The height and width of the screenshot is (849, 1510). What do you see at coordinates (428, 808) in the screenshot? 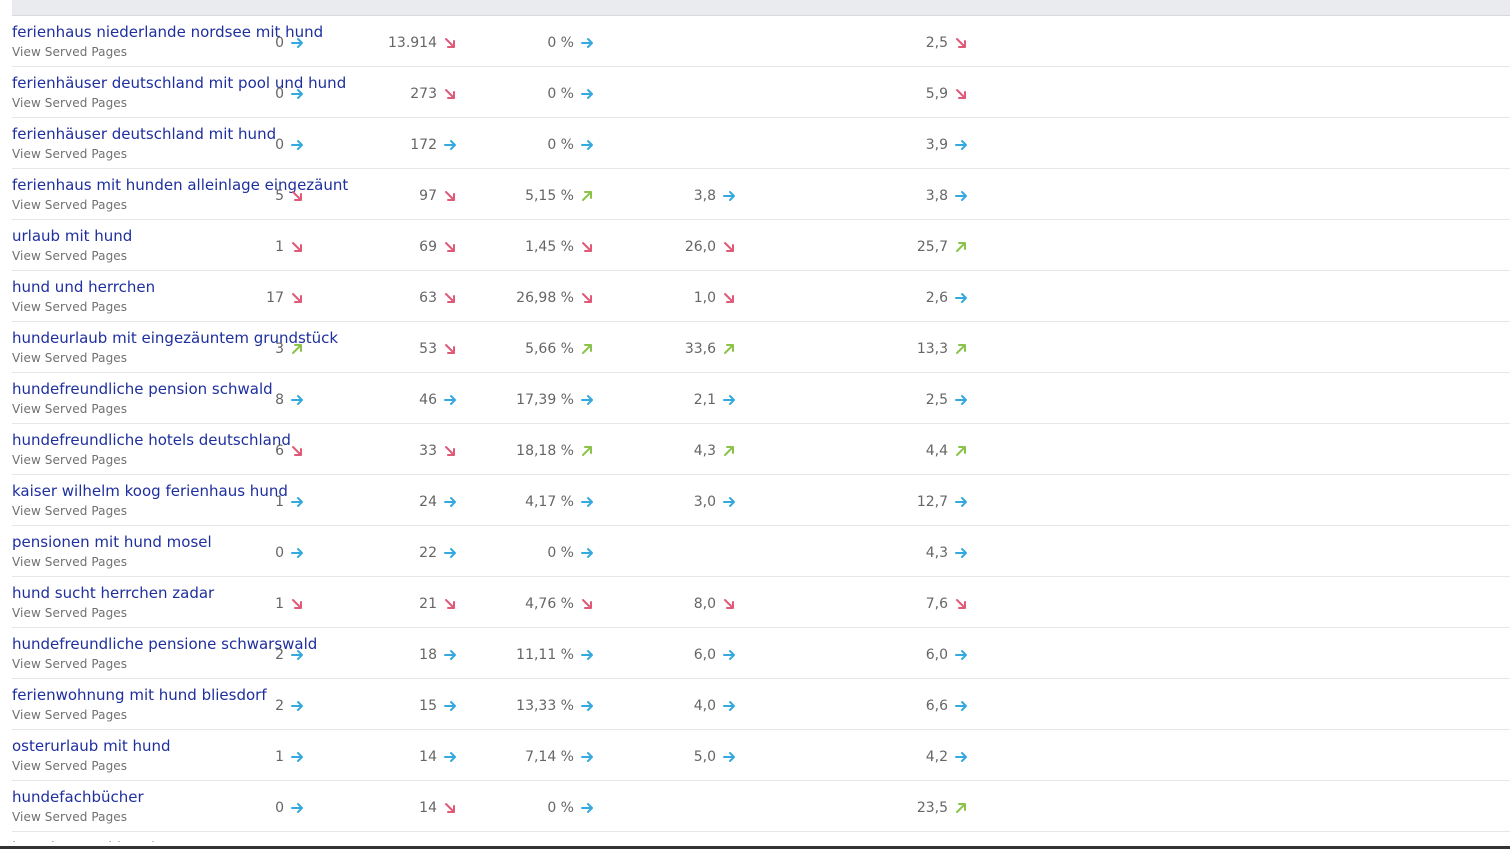
I see `metric-value: 14` at bounding box center [428, 808].